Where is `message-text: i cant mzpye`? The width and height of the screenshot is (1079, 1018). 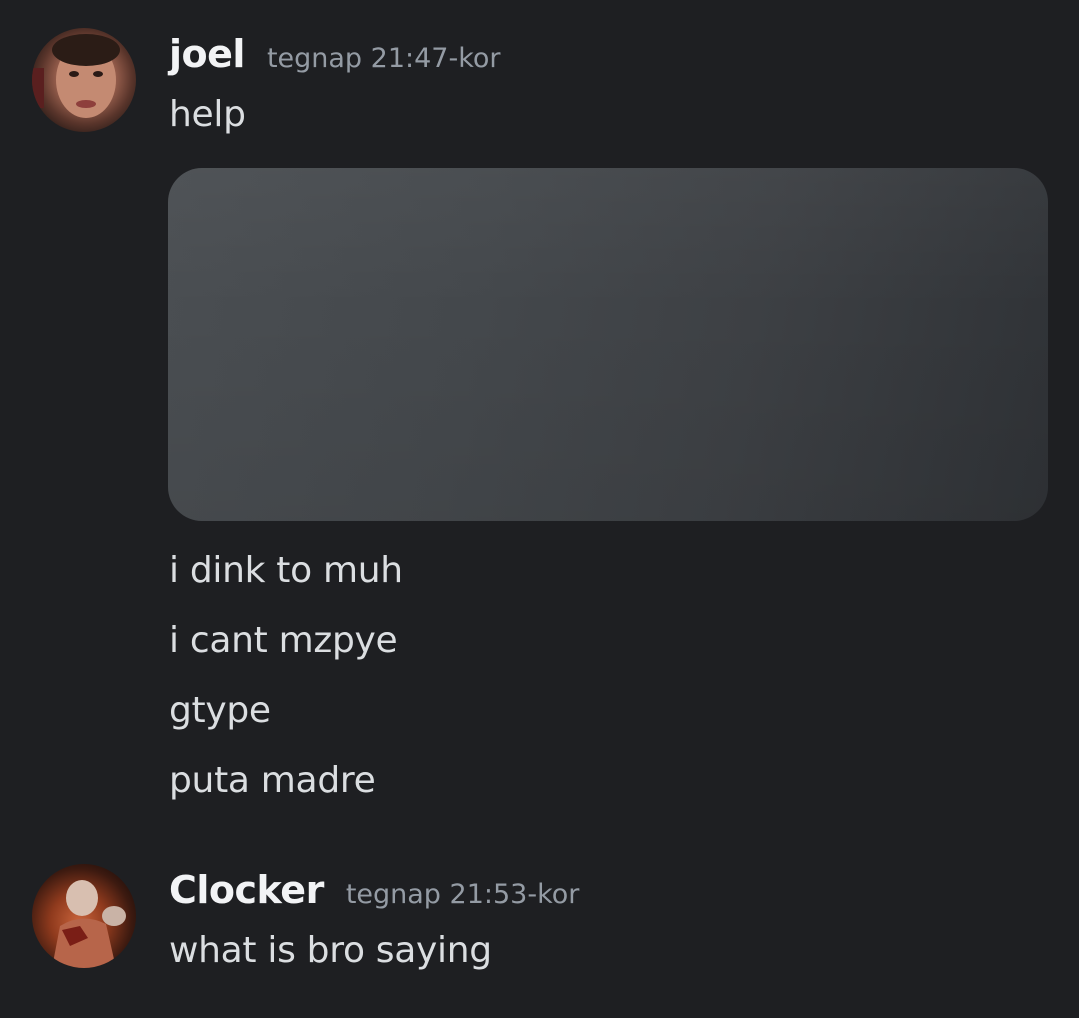
message-text: i cant mzpye is located at coordinates (283, 640).